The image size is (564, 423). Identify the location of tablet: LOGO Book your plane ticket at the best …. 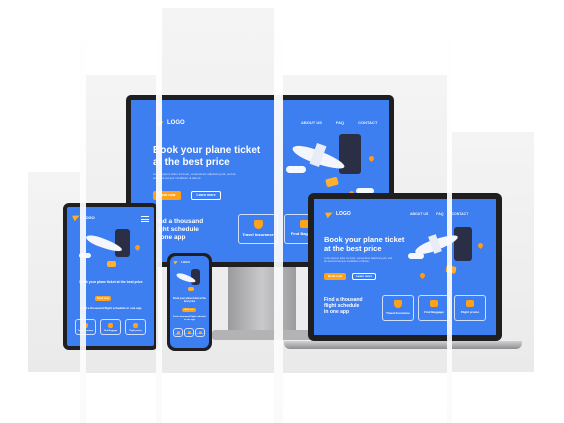
(110, 276).